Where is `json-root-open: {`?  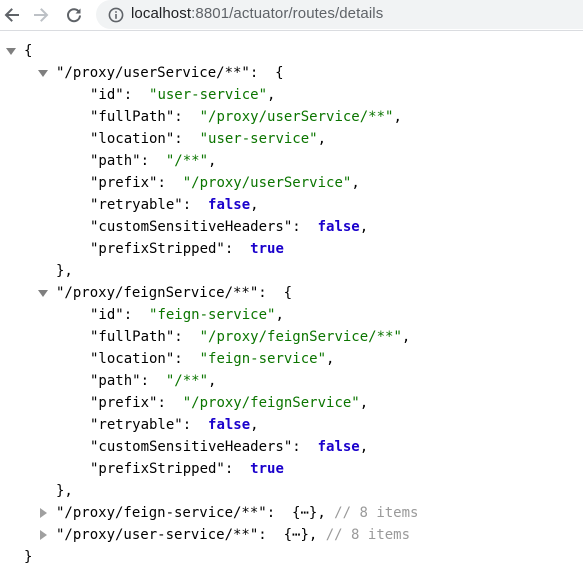 json-root-open: { is located at coordinates (28, 51).